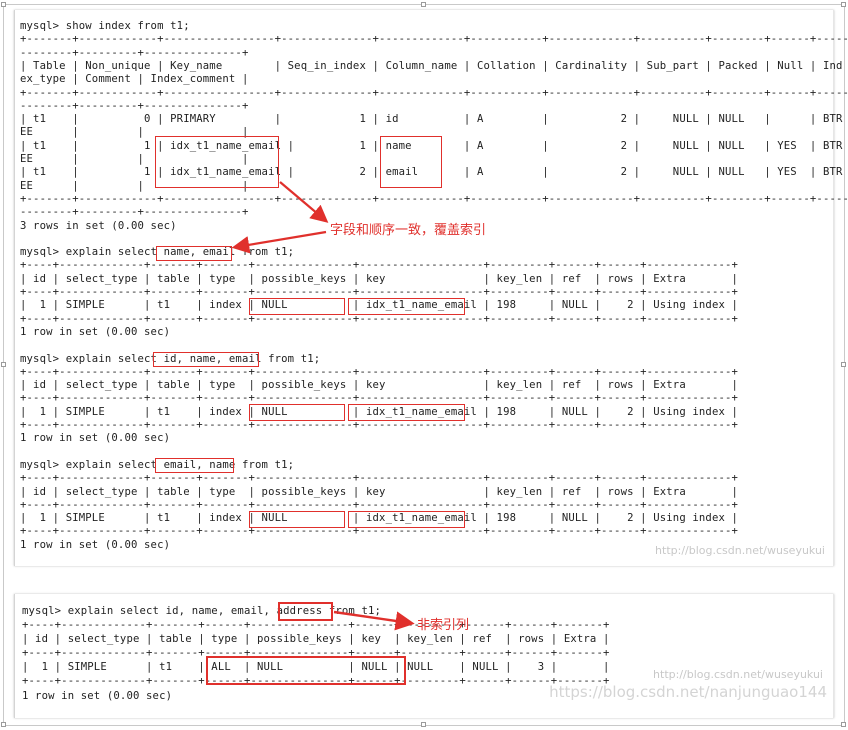 The image size is (848, 730). What do you see at coordinates (443, 625) in the screenshot?
I see `annotation-non-index-column: 非索引列` at bounding box center [443, 625].